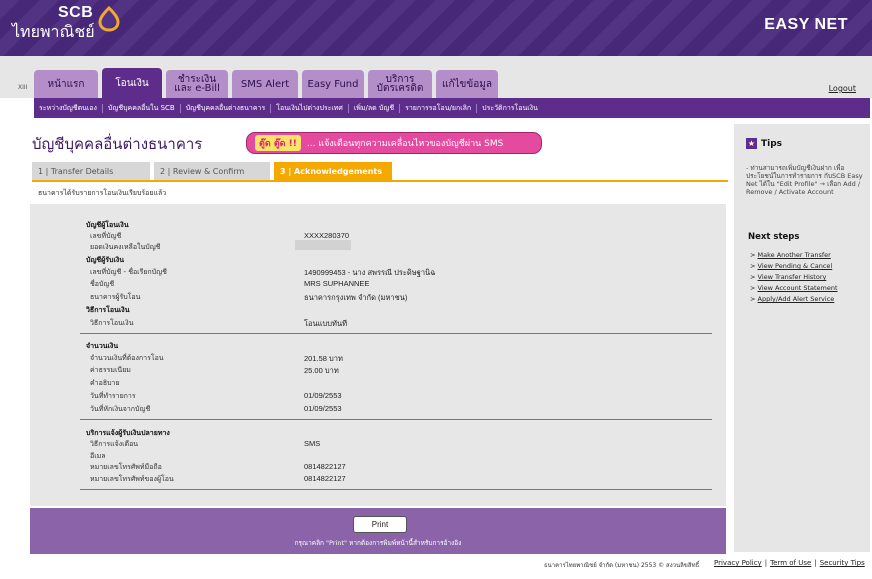 The height and width of the screenshot is (579, 872). What do you see at coordinates (53, 31) in the screenshot?
I see `brand-th: ไทยพาณิชย์` at bounding box center [53, 31].